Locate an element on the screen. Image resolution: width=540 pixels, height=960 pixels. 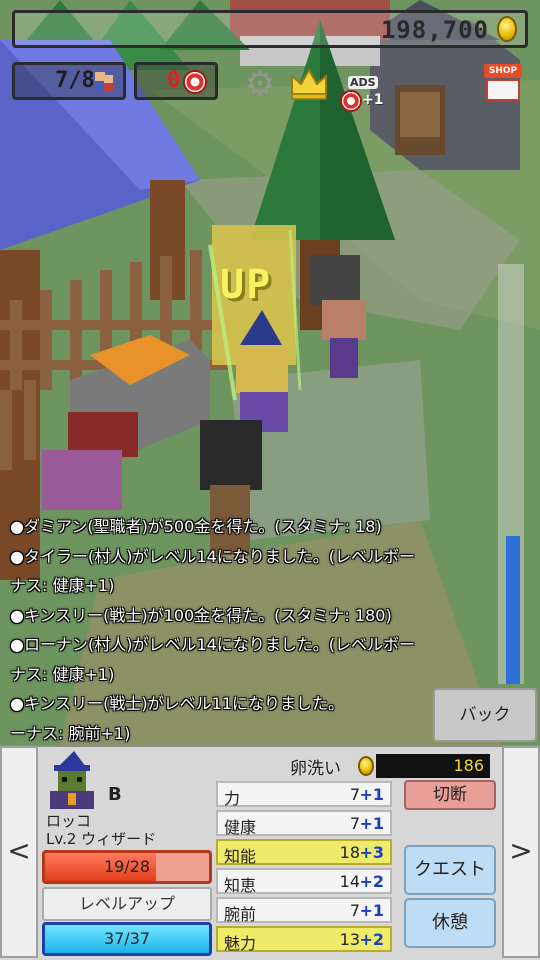
crown-icon is located at coordinates (309, 83).